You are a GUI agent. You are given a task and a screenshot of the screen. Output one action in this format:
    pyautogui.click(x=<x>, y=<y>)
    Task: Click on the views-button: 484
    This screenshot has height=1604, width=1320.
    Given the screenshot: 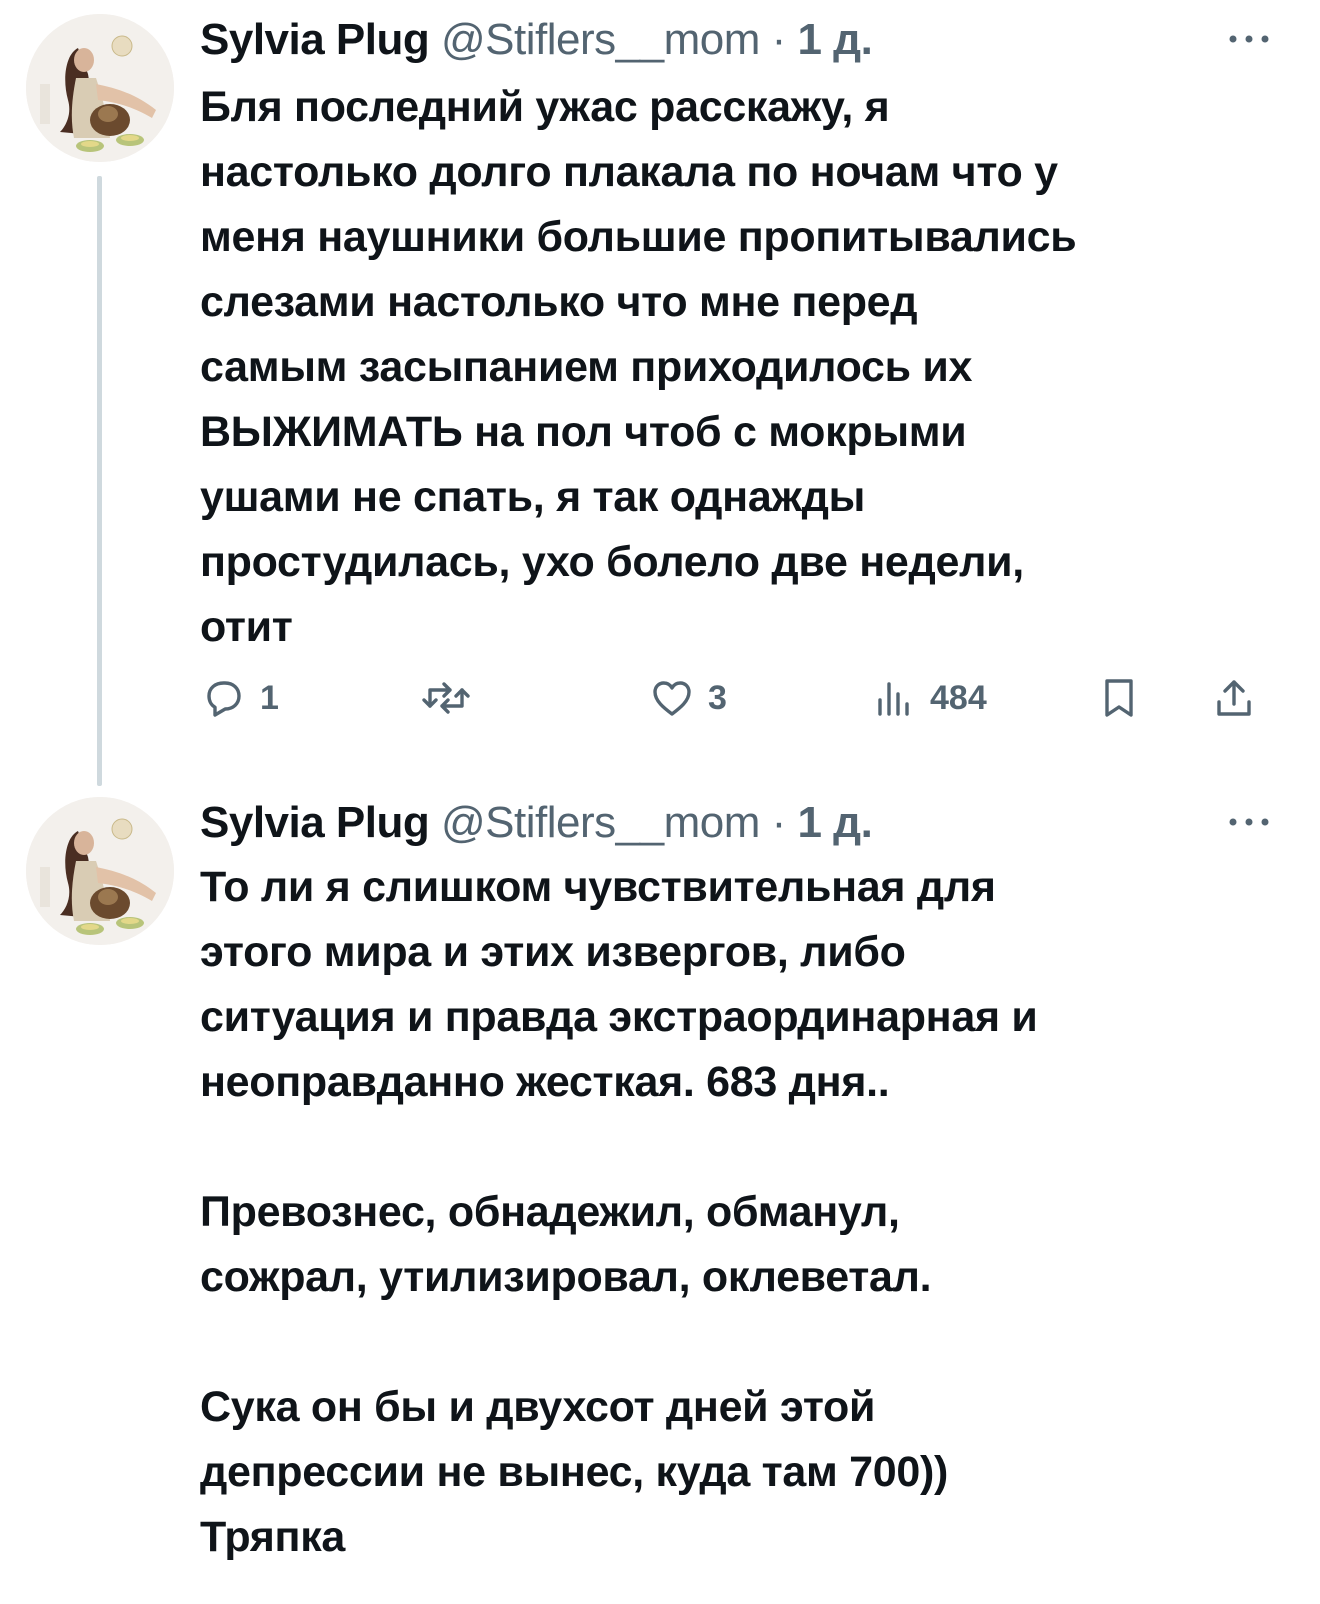 What is the action you would take?
    pyautogui.click(x=928, y=698)
    